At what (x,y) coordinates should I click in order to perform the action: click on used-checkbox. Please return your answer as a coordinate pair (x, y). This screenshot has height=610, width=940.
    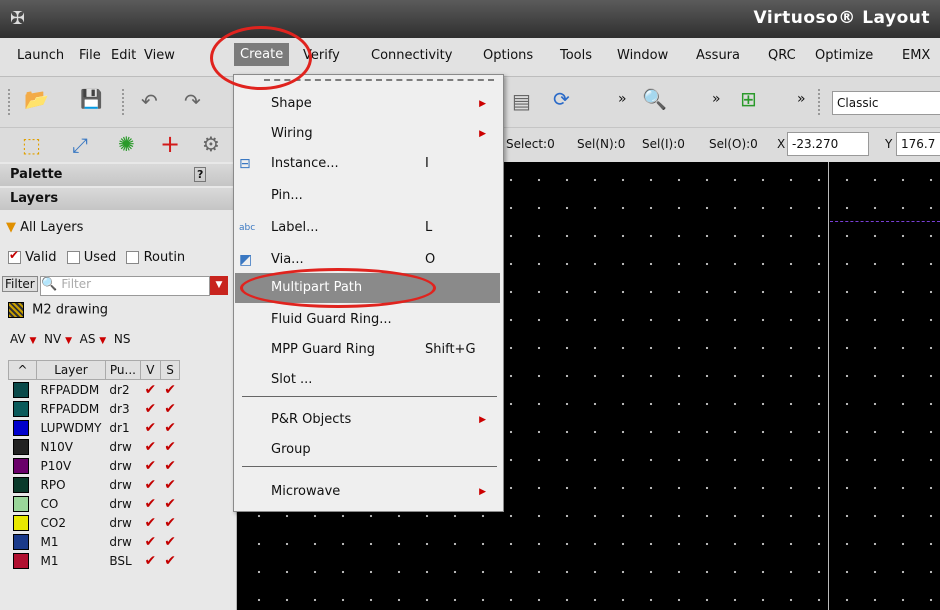
    Looking at the image, I should click on (73, 257).